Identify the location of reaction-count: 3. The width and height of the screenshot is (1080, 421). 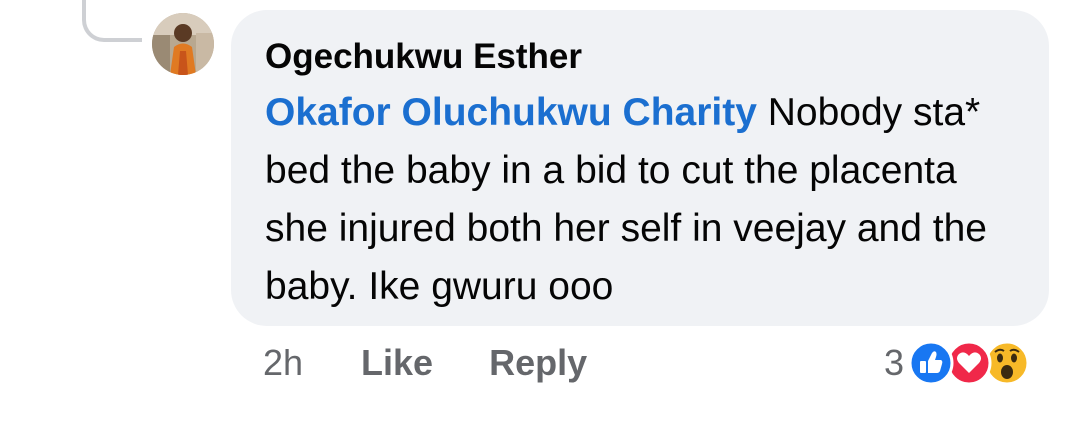
(894, 362).